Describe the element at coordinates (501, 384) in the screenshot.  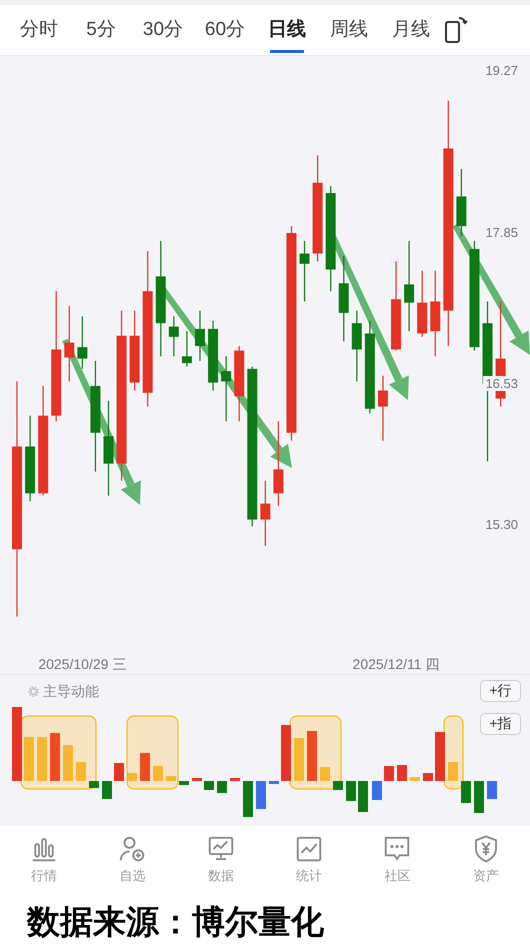
I see `price-label: 16.53` at that location.